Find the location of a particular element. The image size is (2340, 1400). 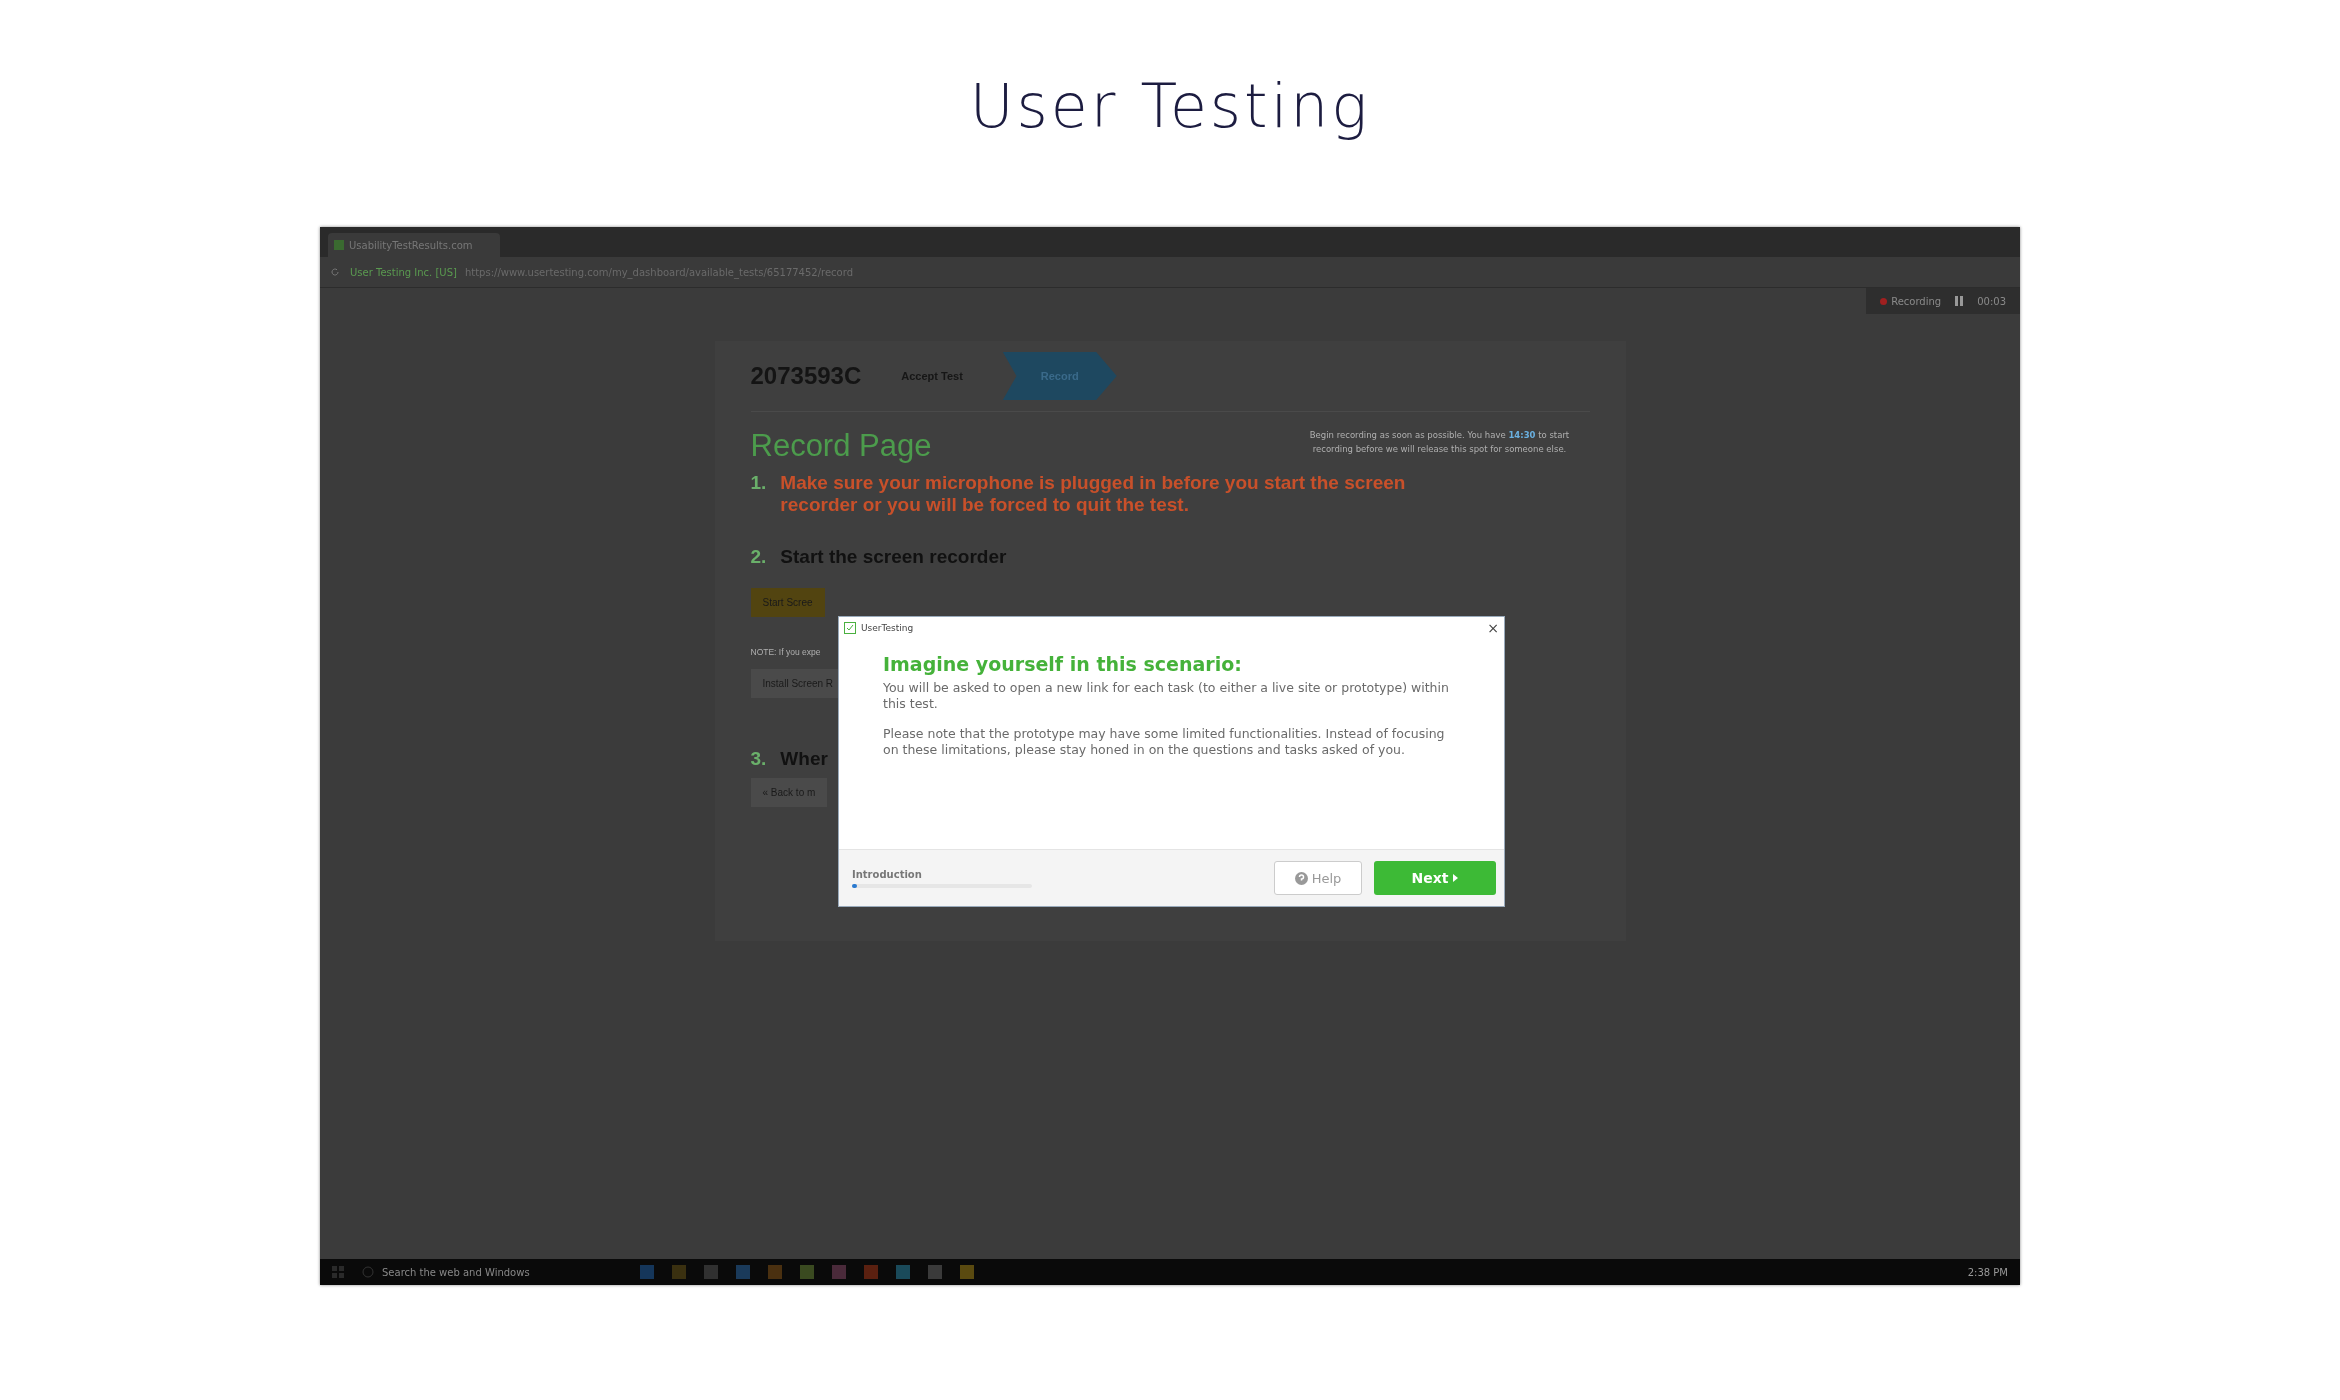

help-icon is located at coordinates (1301, 878).